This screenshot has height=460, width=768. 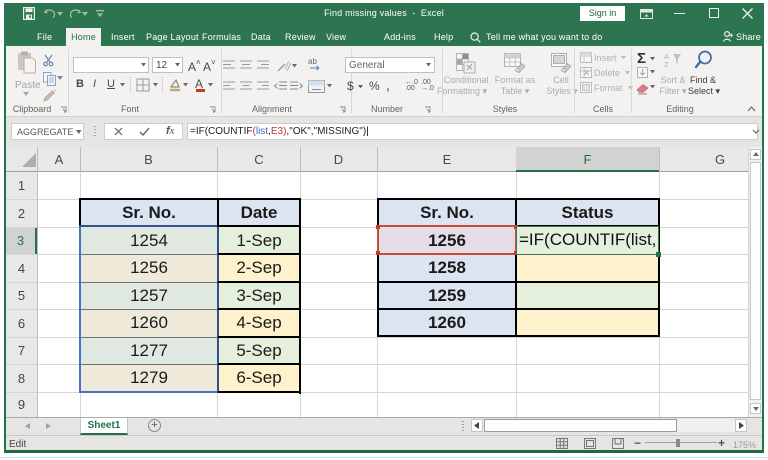 I want to click on svg-text: ab, so click(x=312, y=61).